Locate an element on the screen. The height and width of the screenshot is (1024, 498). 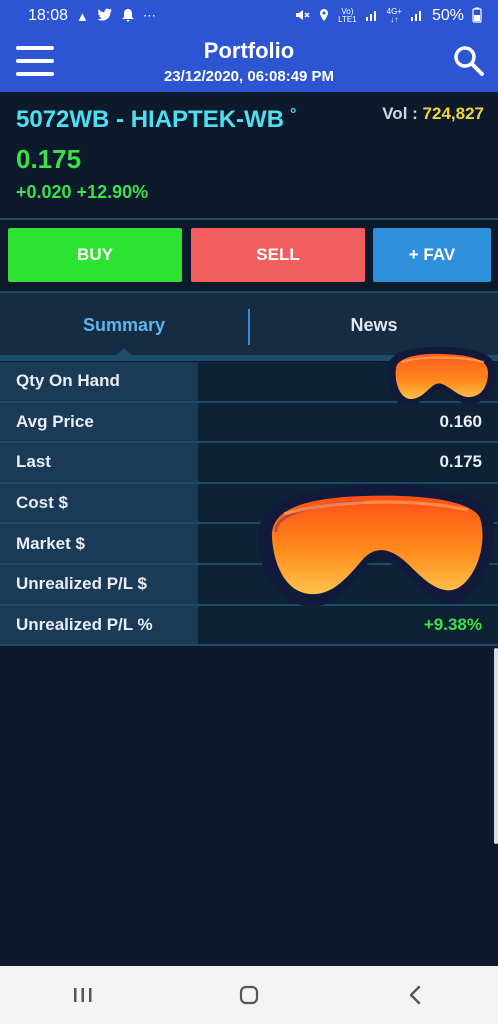
row-label: Last is located at coordinates (99, 462).